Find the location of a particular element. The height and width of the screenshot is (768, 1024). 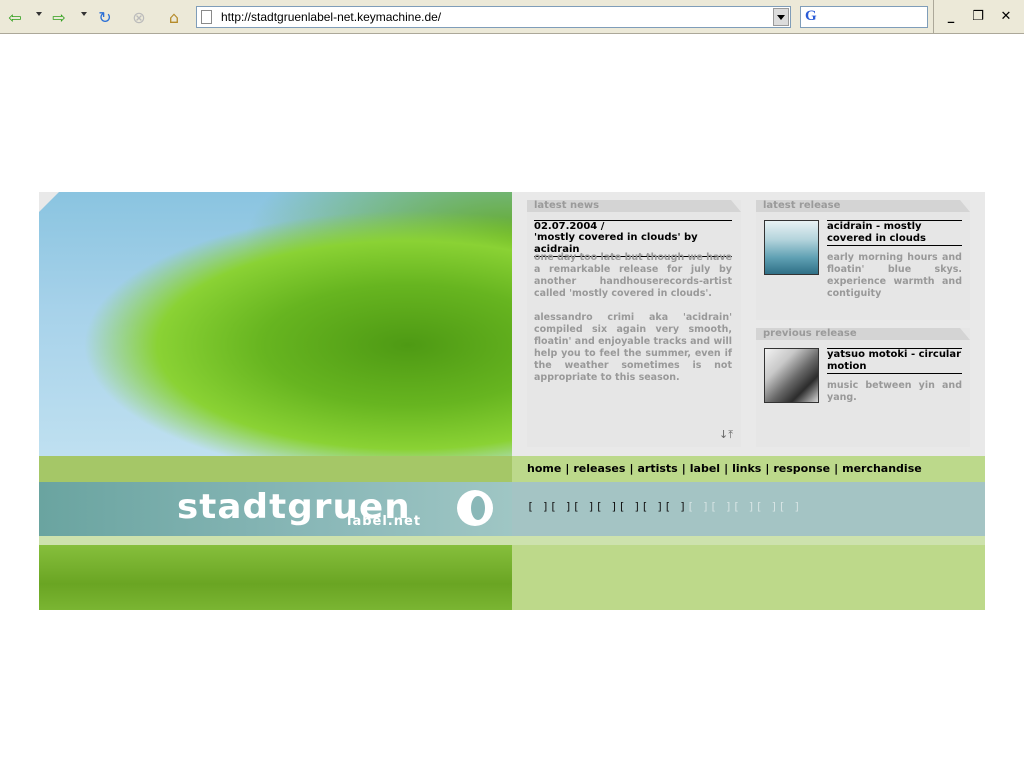

divider-band is located at coordinates (512, 540).